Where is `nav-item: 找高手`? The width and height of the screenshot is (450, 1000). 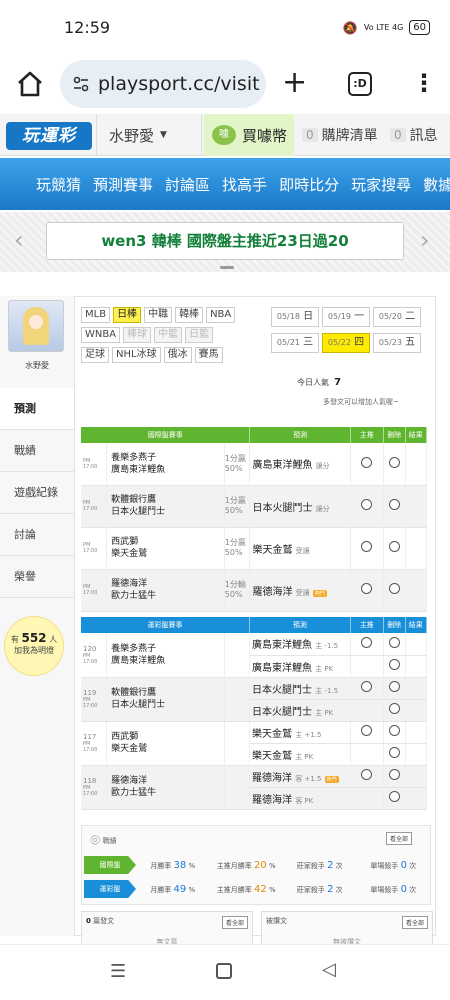 nav-item: 找高手 is located at coordinates (244, 184).